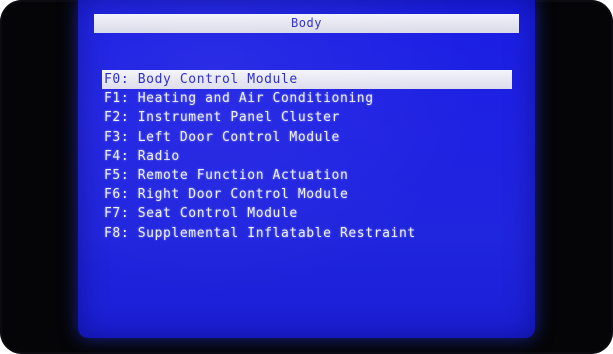  What do you see at coordinates (112, 156) in the screenshot?
I see `menu-item-key: F4` at bounding box center [112, 156].